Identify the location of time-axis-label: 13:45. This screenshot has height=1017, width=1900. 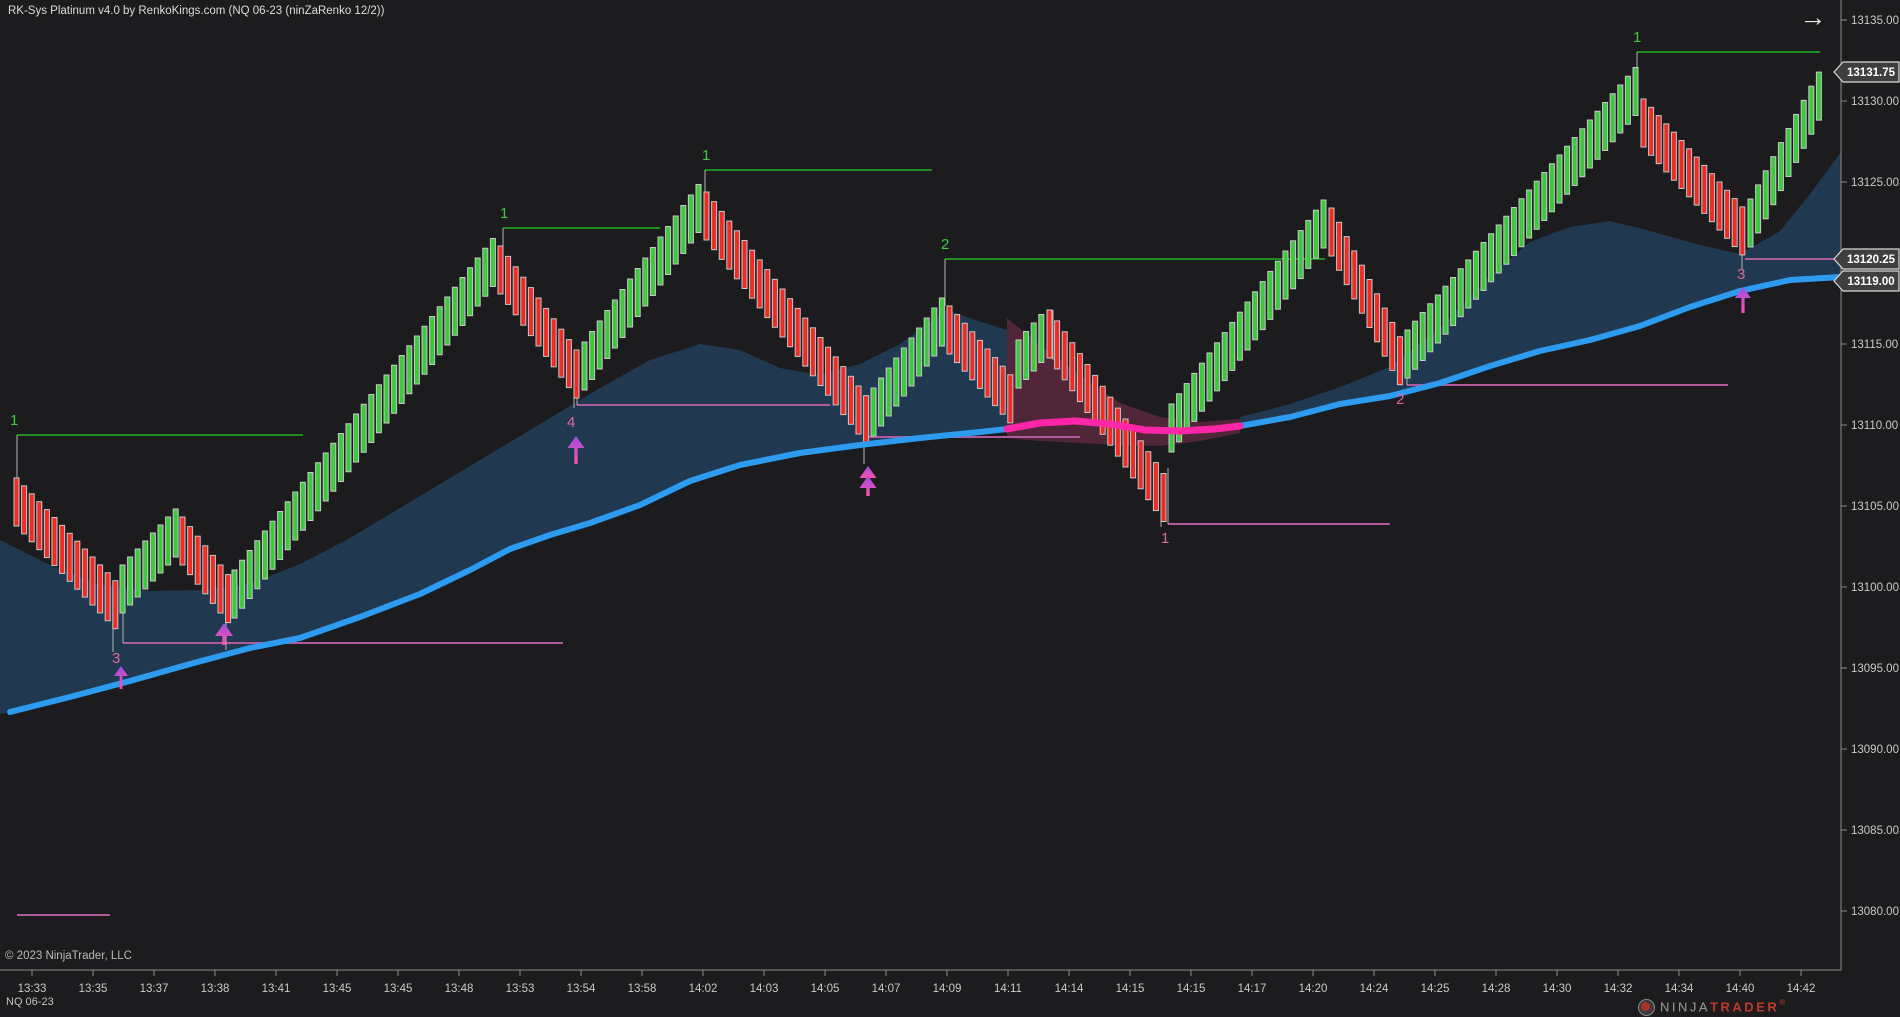
(398, 989).